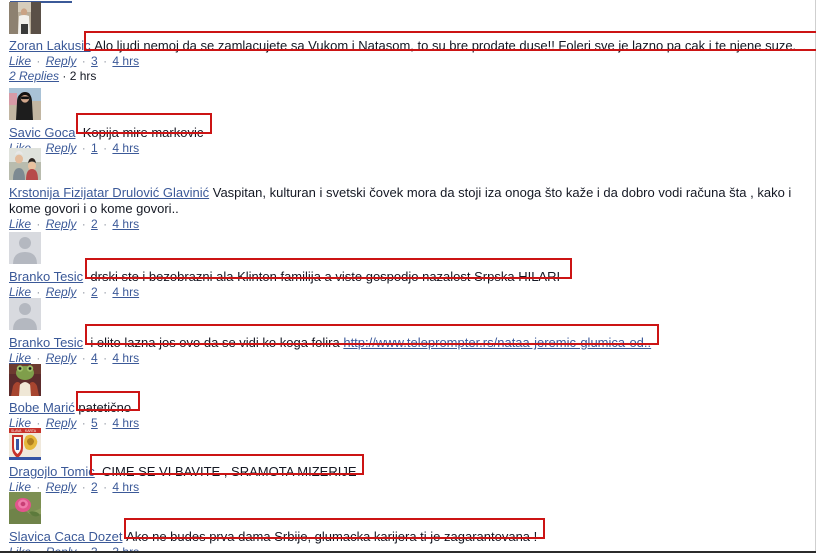 Image resolution: width=816 pixels, height=553 pixels. I want to click on comment-actions: Like · Reply · 4 · 4 hrs, so click(412, 358).